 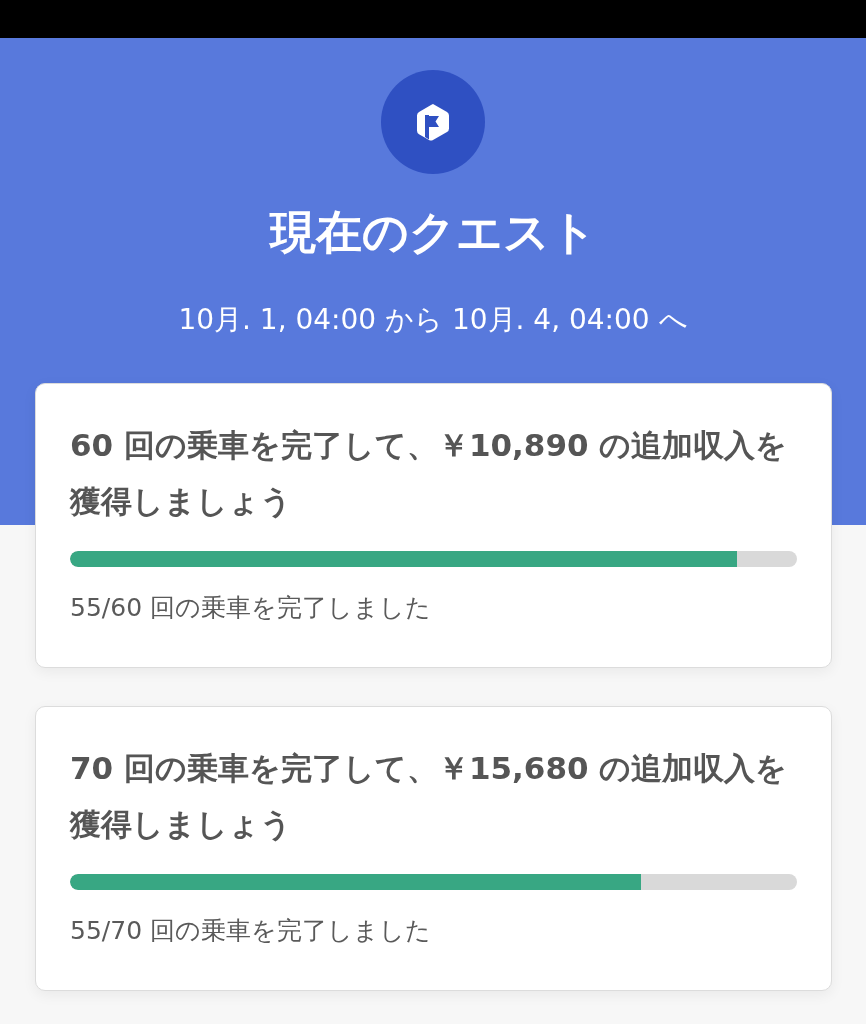 What do you see at coordinates (429, 473) in the screenshot?
I see `quest-goal: 60 回の乗車を完了して、￥10,890 の追加収入を獲得しましょう` at bounding box center [429, 473].